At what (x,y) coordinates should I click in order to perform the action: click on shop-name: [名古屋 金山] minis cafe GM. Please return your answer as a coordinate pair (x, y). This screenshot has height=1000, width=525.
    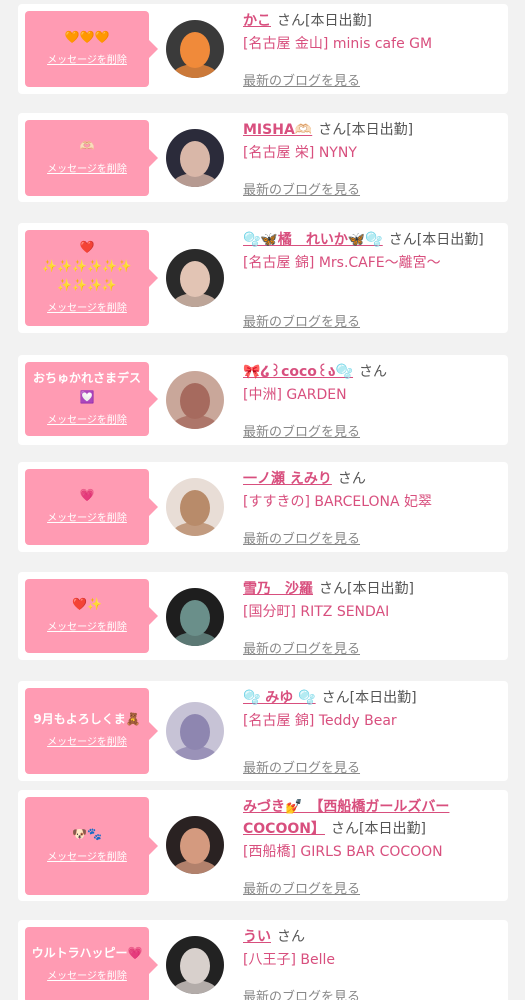
    Looking at the image, I should click on (338, 44).